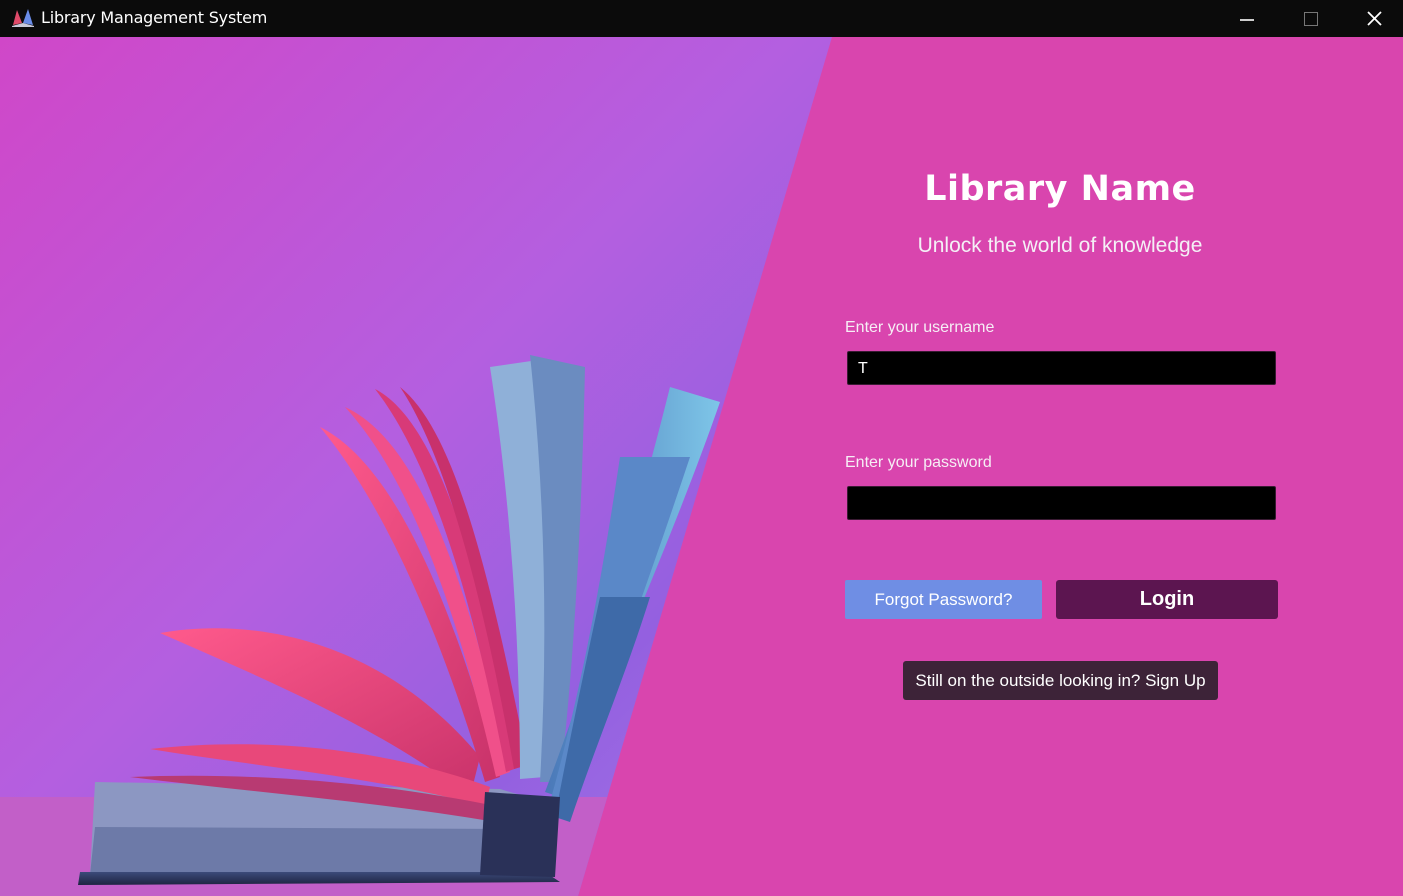  Describe the element at coordinates (1061, 503) in the screenshot. I see `password-input` at that location.